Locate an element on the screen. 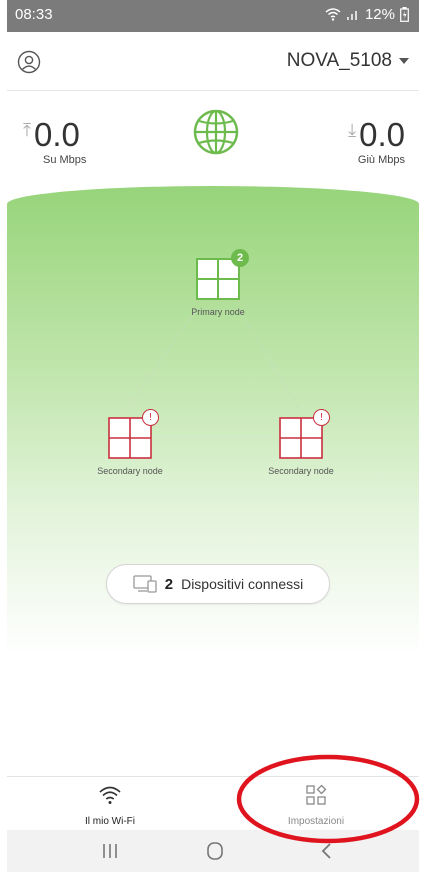  recents-icon is located at coordinates (110, 851).